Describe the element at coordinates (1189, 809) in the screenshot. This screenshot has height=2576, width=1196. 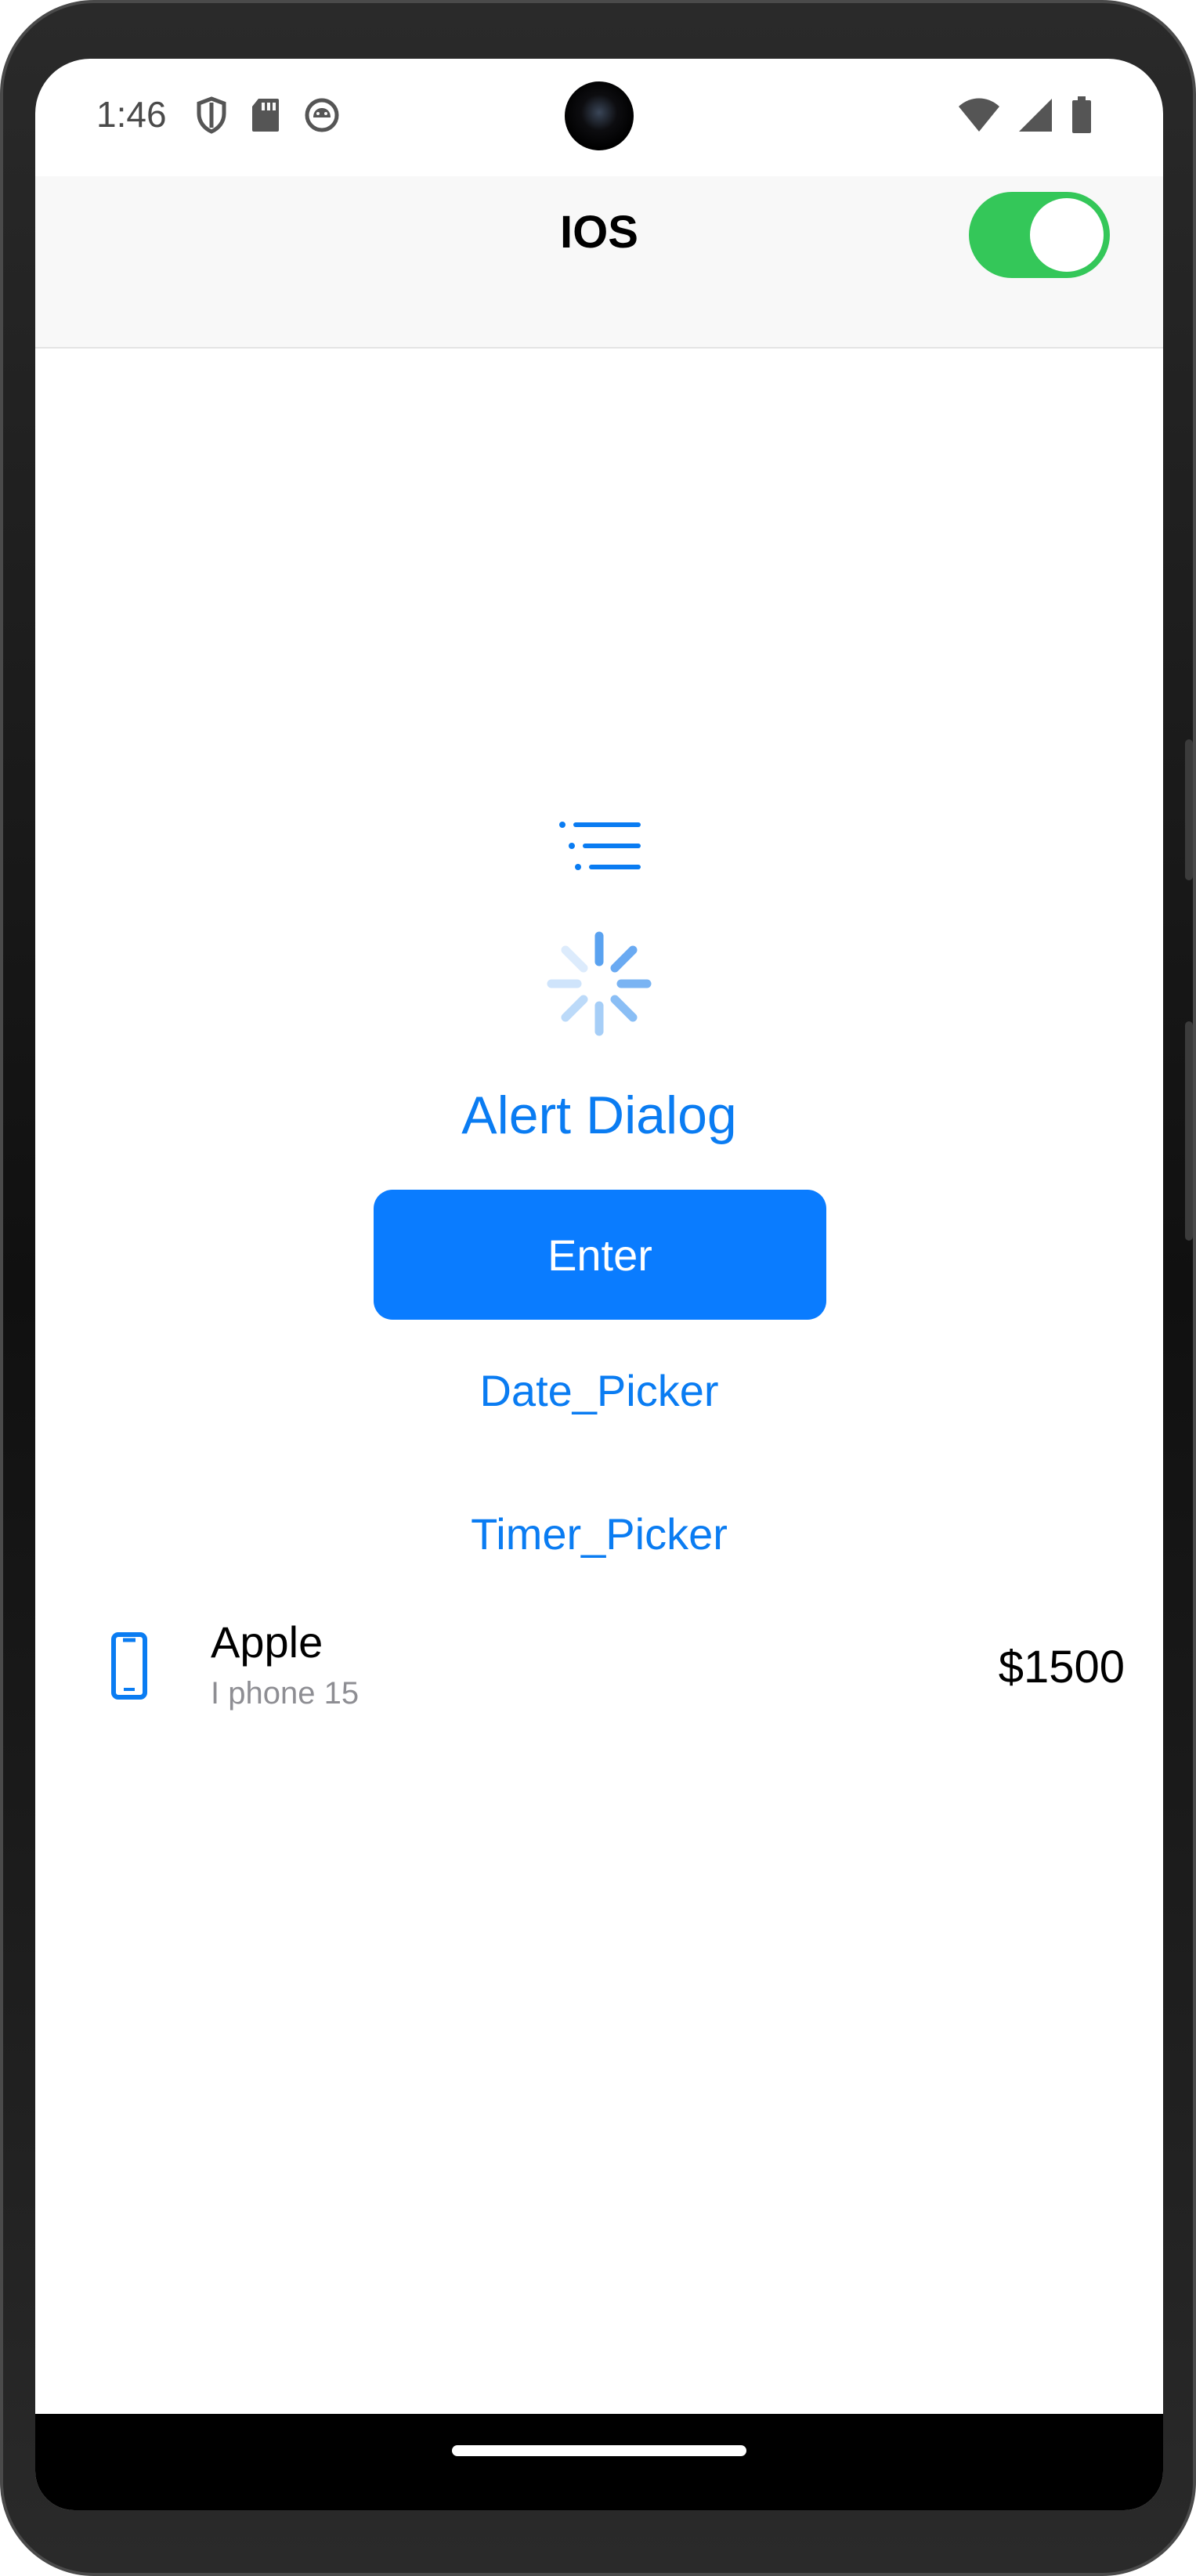
I see `power-button` at that location.